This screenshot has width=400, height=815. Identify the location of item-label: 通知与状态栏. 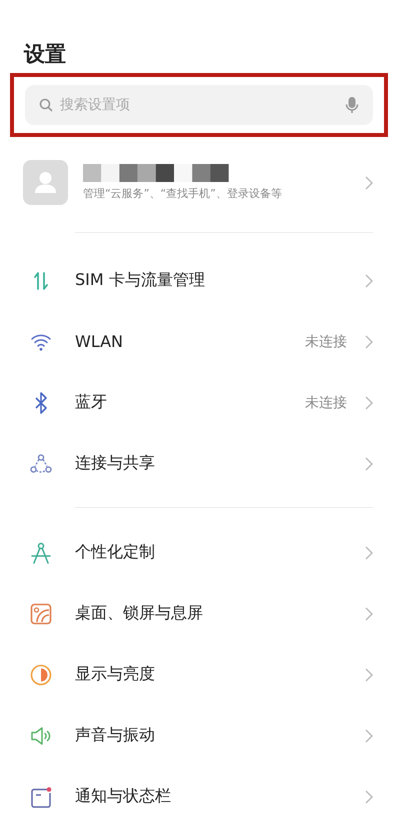
(123, 796).